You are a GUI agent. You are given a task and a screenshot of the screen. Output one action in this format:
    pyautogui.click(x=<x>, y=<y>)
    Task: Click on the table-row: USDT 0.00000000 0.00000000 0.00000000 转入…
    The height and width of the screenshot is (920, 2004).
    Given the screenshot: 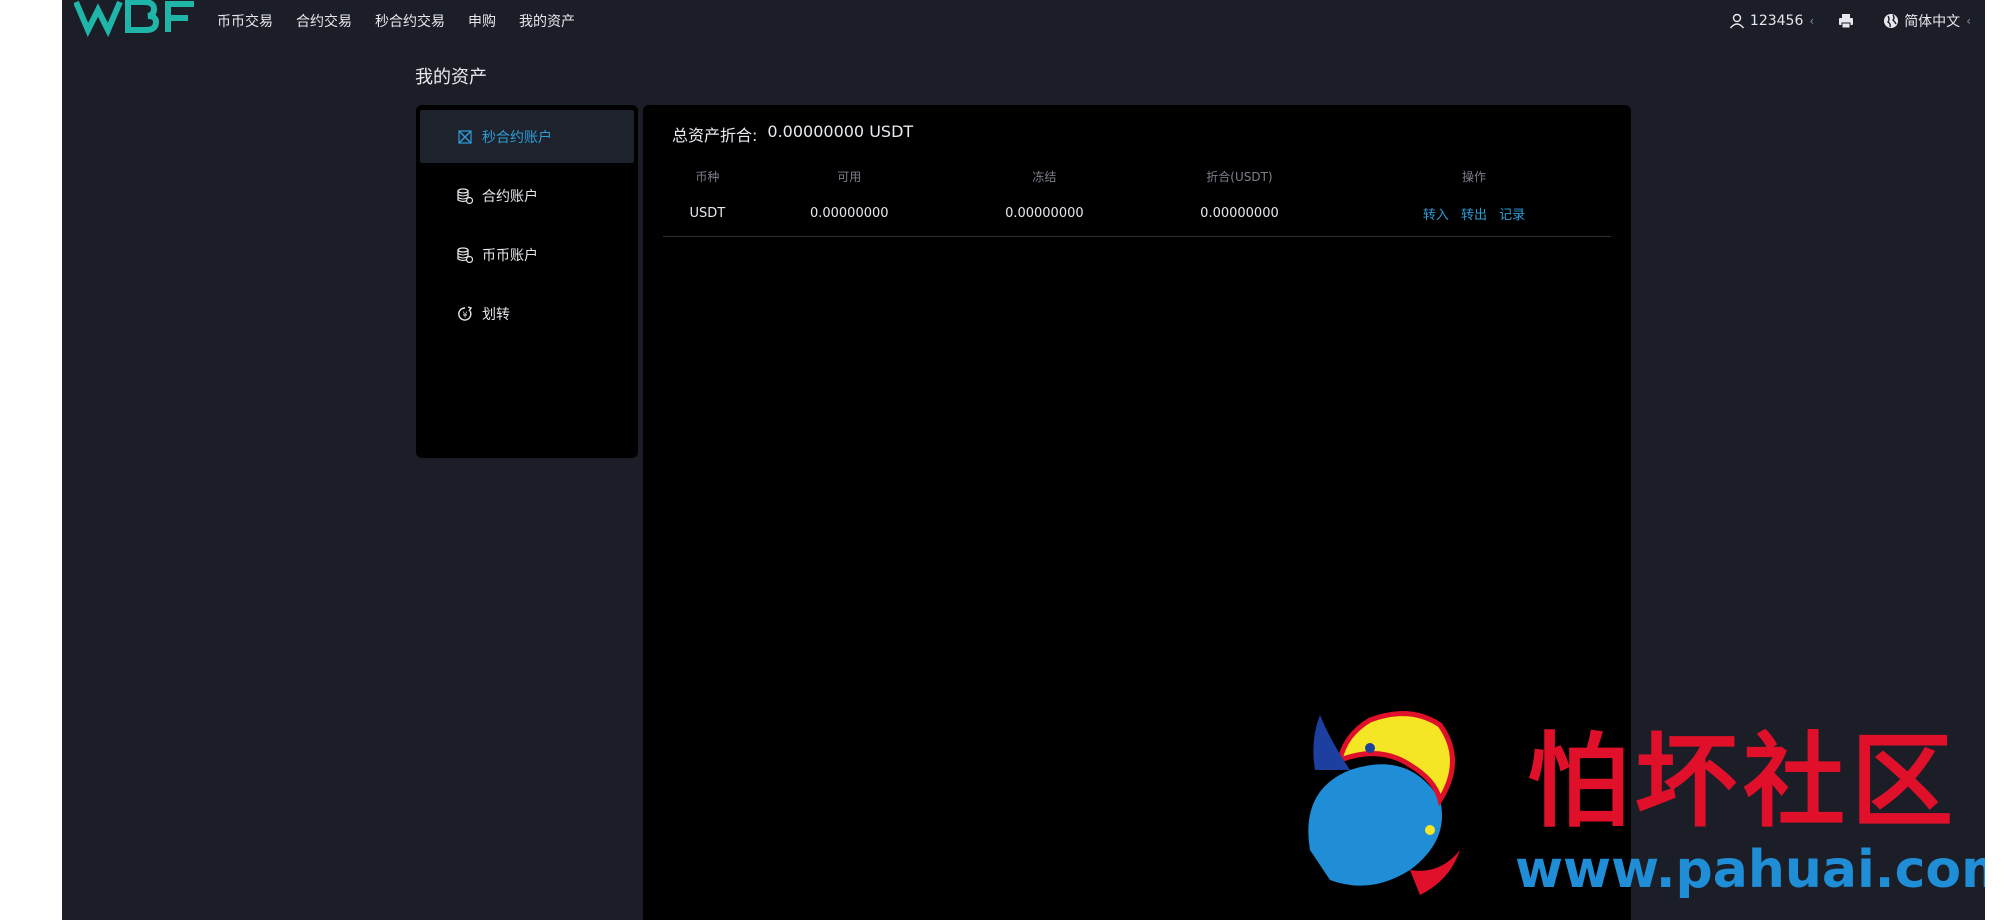 What is the action you would take?
    pyautogui.click(x=1137, y=214)
    